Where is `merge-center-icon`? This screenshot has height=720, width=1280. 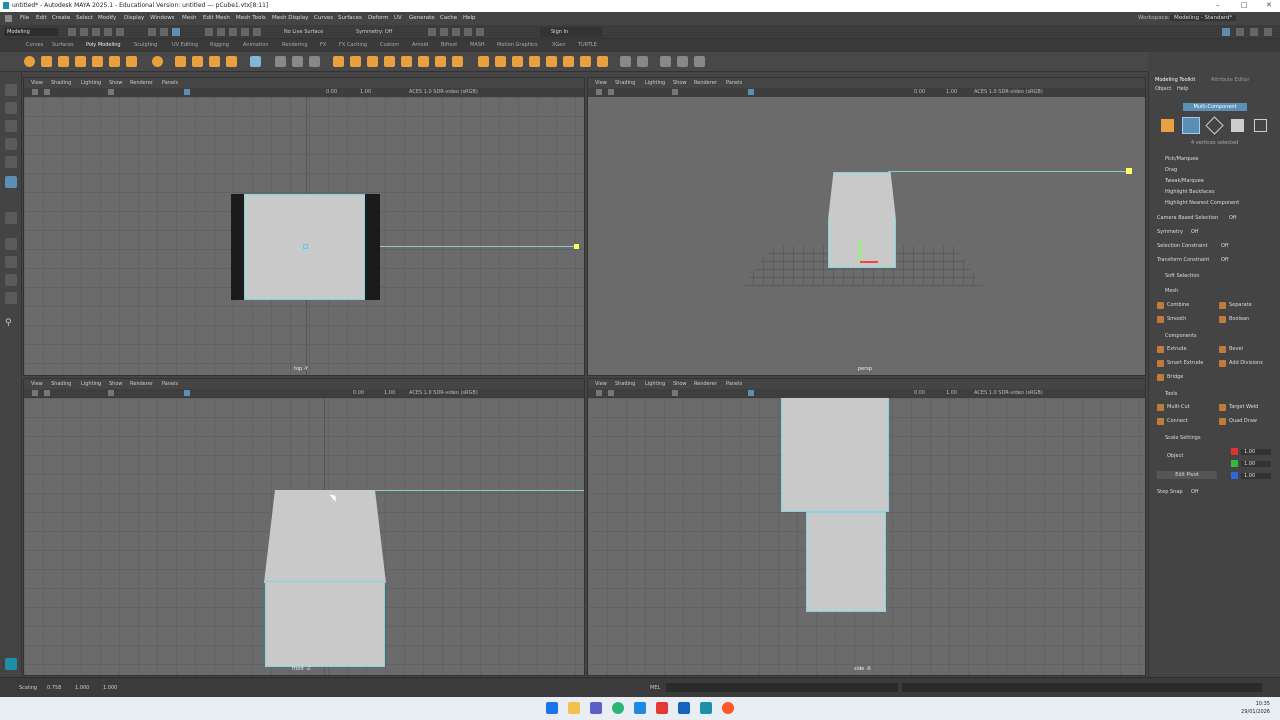 merge-center-icon is located at coordinates (457, 61).